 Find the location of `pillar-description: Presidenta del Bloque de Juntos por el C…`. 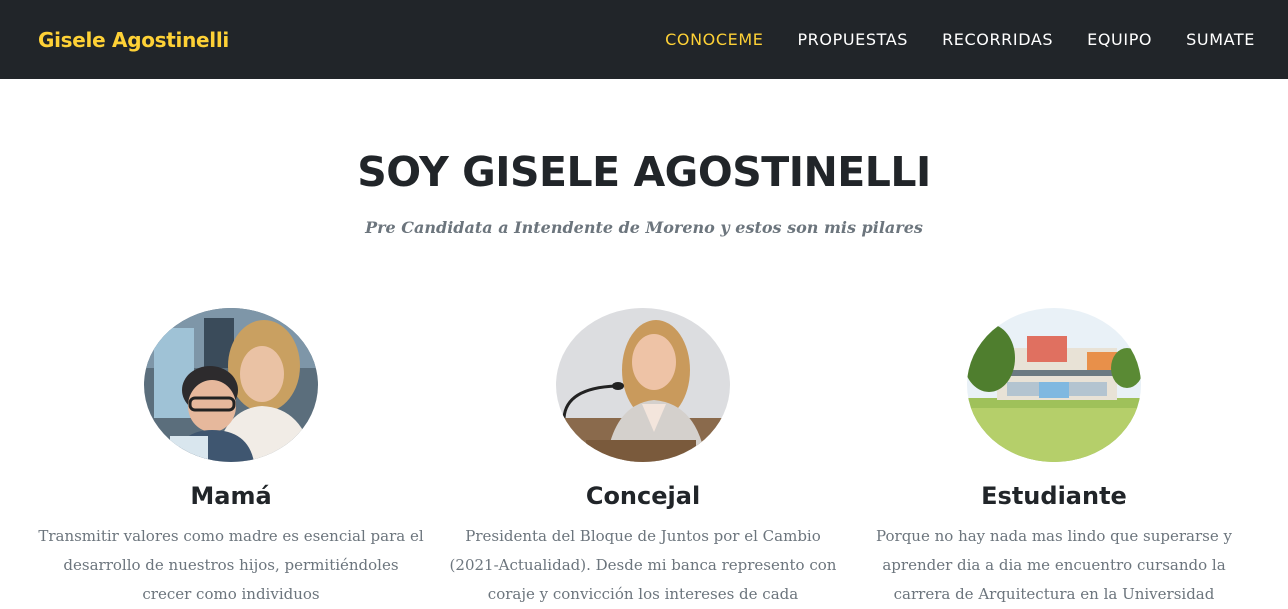

pillar-description: Presidenta del Bloque de Juntos por el C… is located at coordinates (643, 565).